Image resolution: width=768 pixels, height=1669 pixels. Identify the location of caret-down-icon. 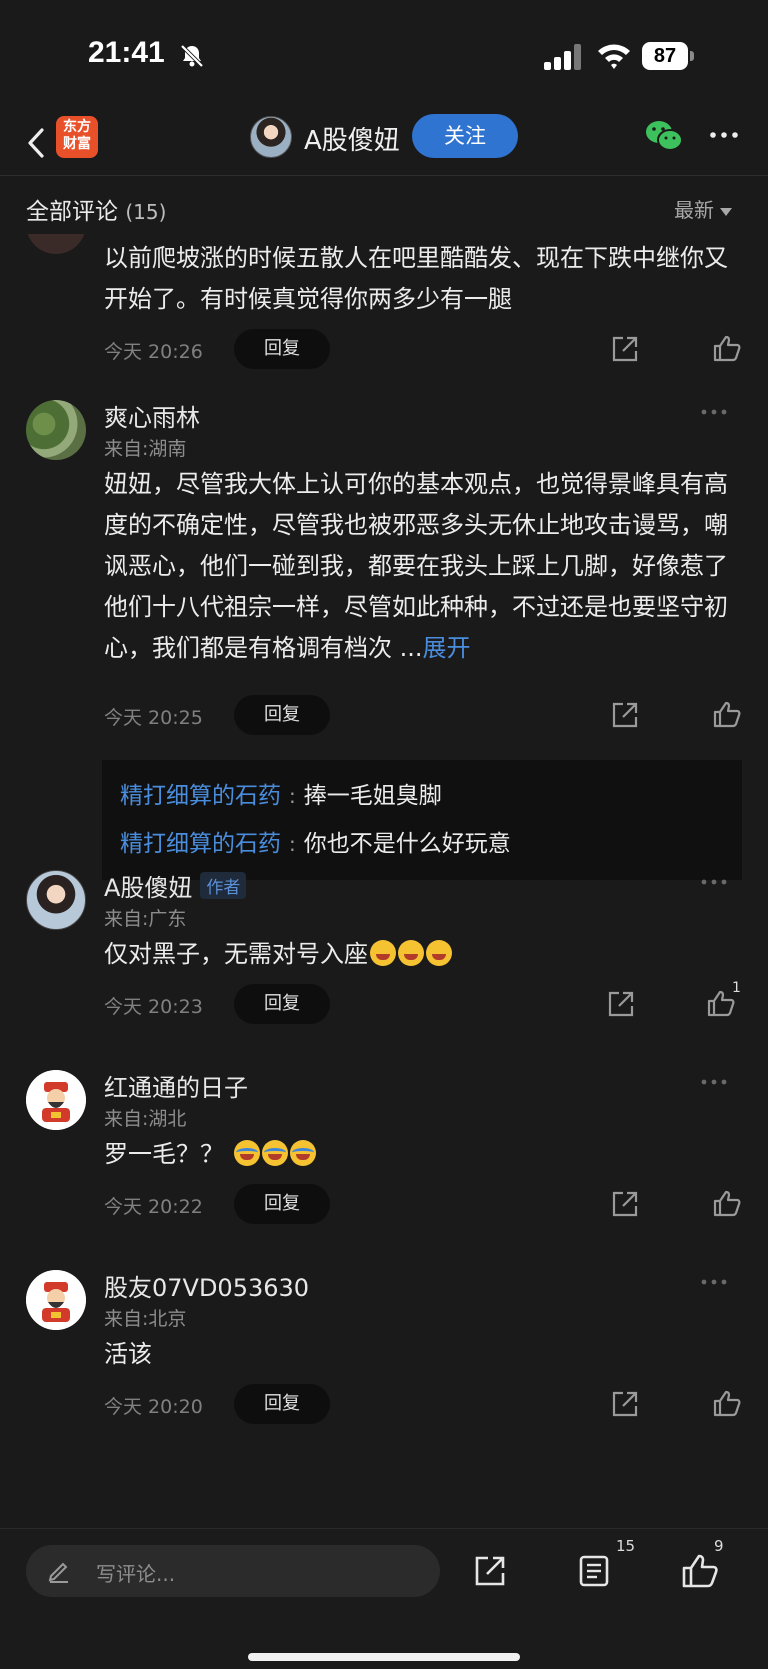
(726, 211).